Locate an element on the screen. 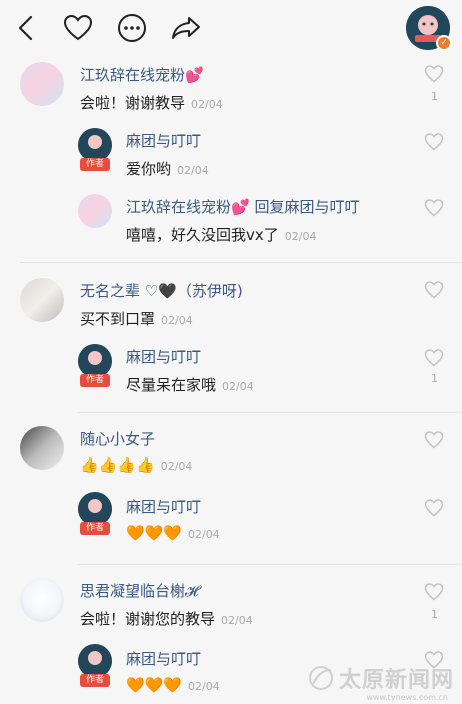 The width and height of the screenshot is (462, 704). commenter-name: 随心小女子 is located at coordinates (117, 438).